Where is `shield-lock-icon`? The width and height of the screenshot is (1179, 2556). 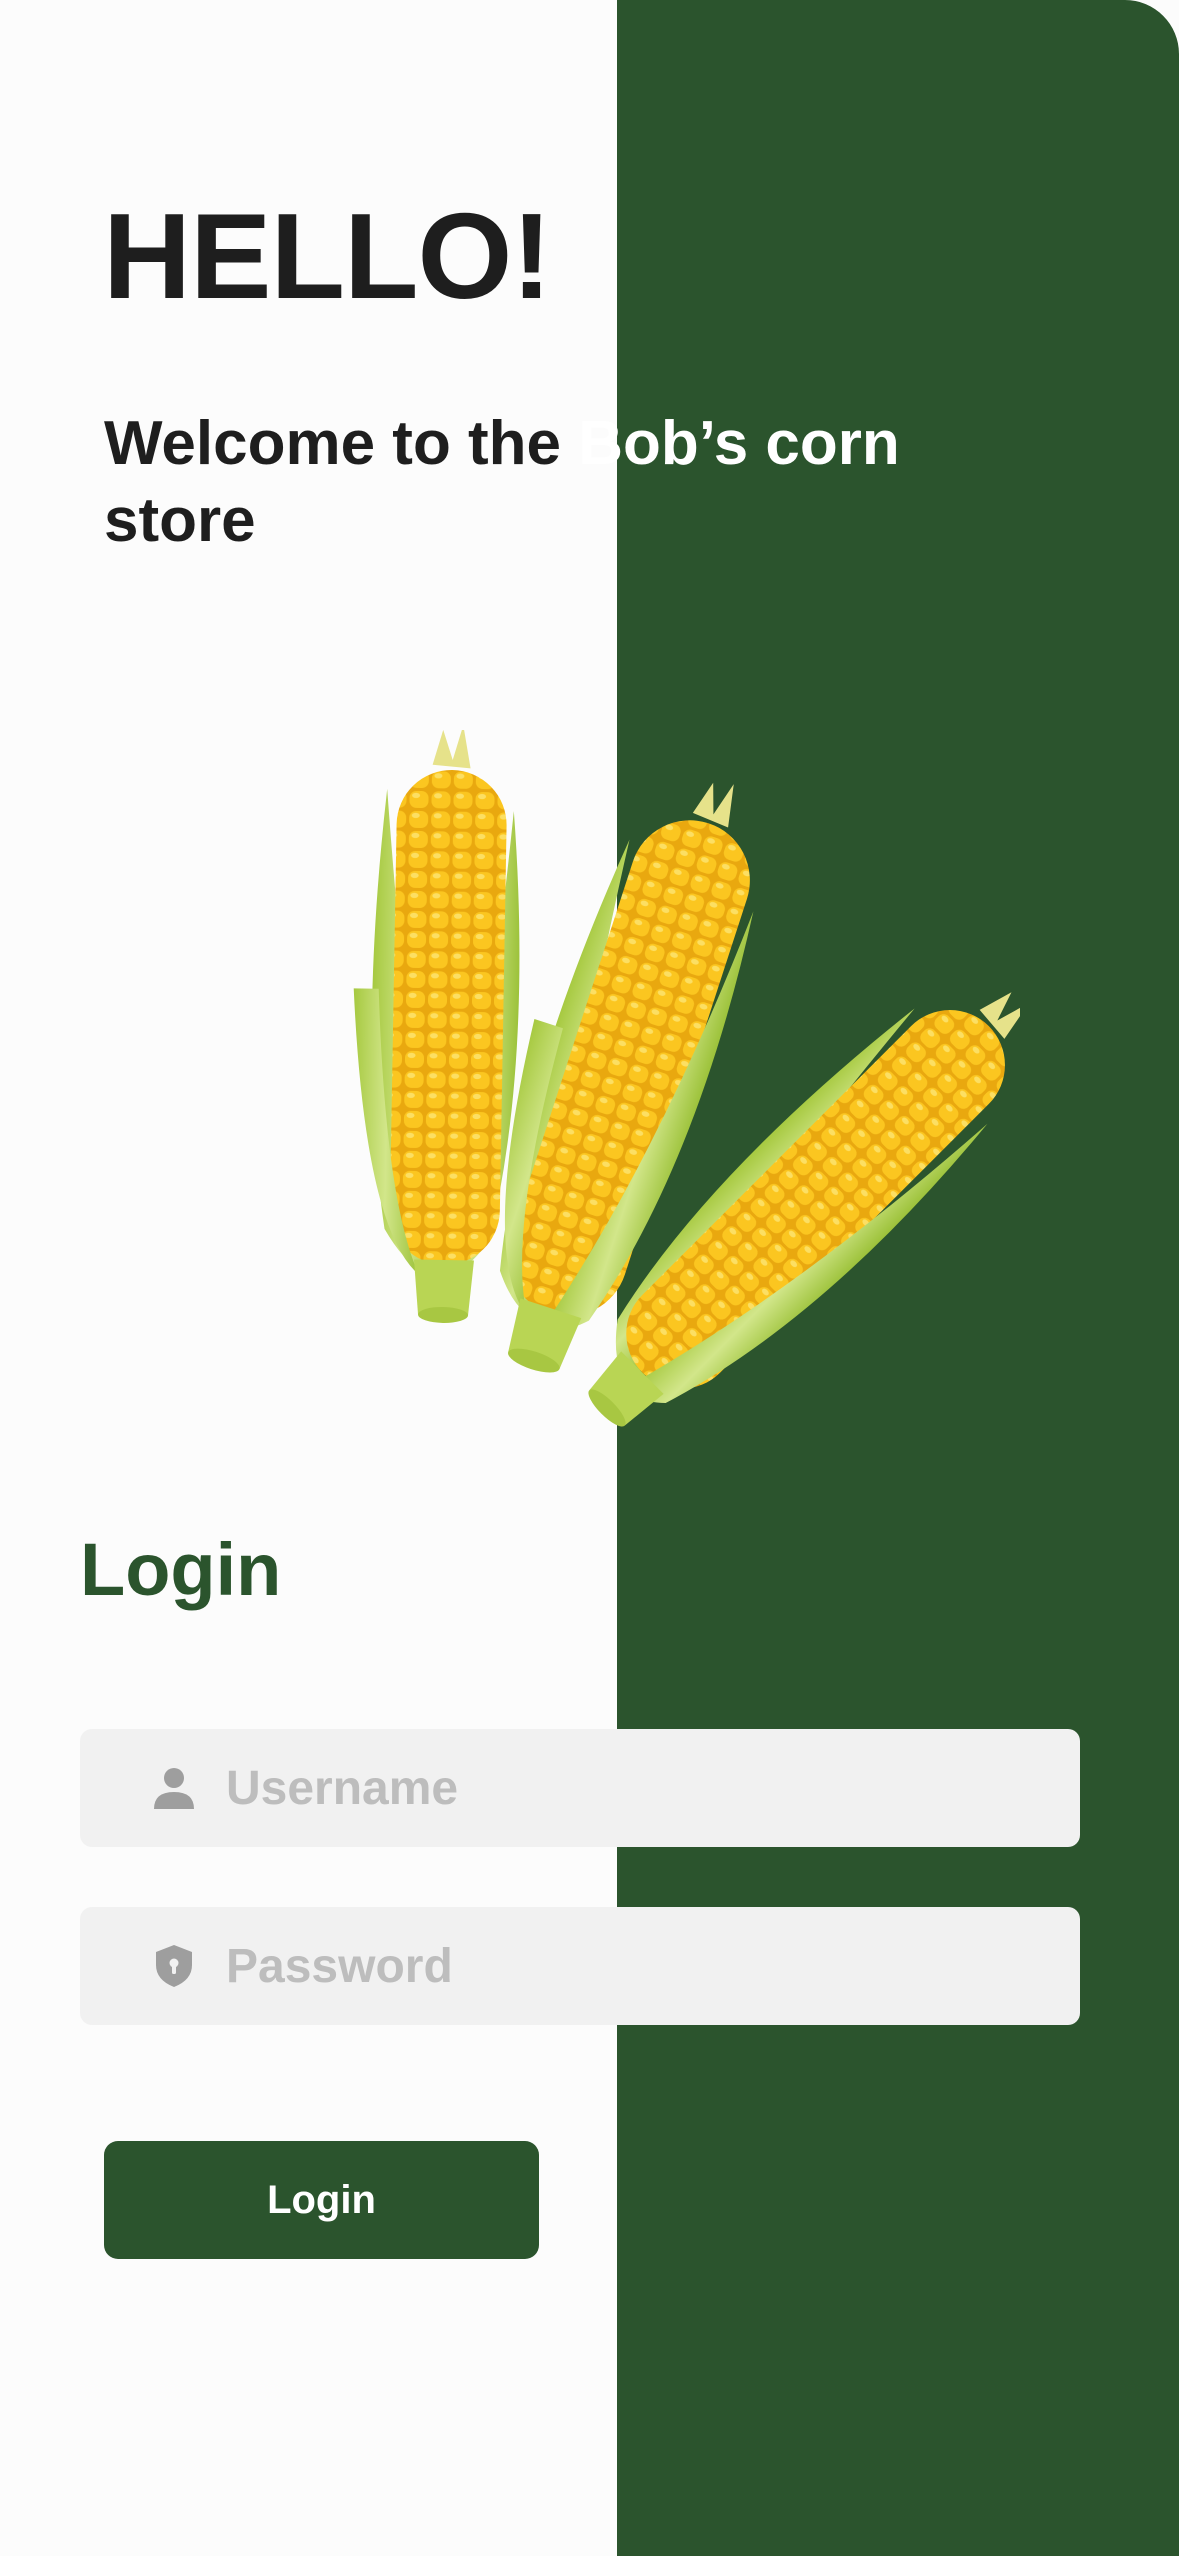 shield-lock-icon is located at coordinates (174, 1966).